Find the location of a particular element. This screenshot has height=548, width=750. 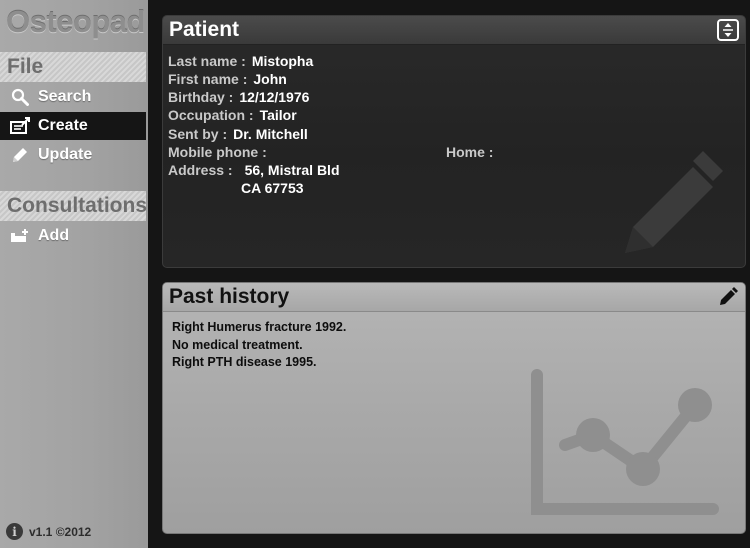

nav-item-label: Create is located at coordinates (63, 125).